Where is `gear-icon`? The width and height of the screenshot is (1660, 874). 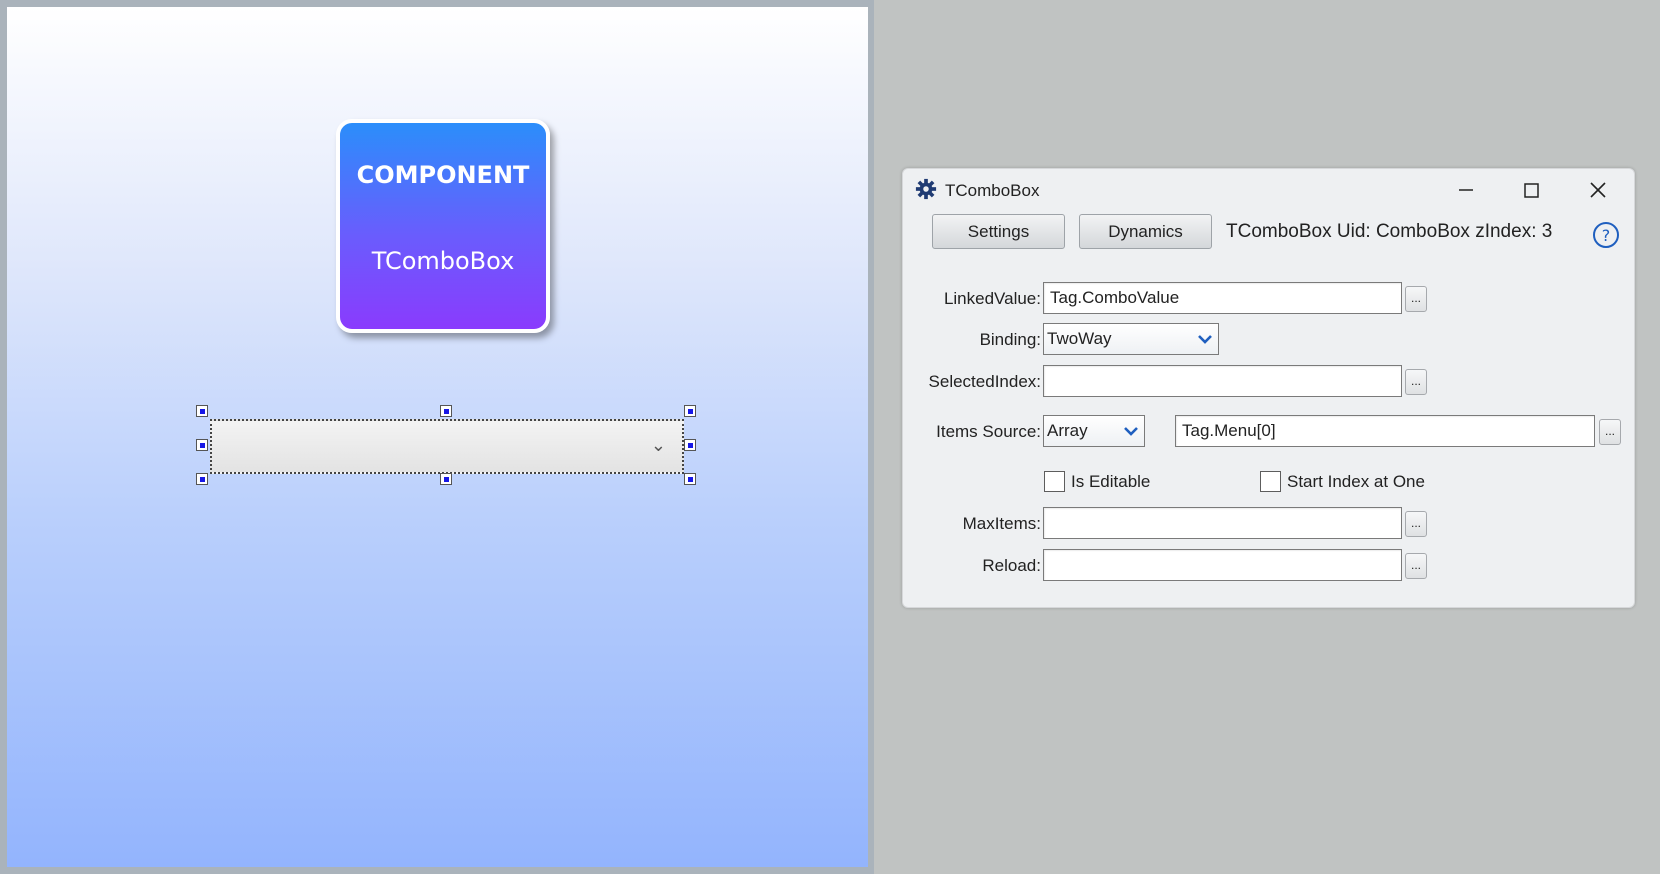
gear-icon is located at coordinates (926, 189).